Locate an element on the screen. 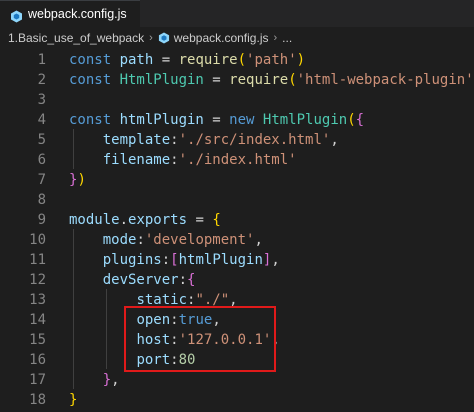 This screenshot has width=474, height=412. code-line: 18} is located at coordinates (237, 400).